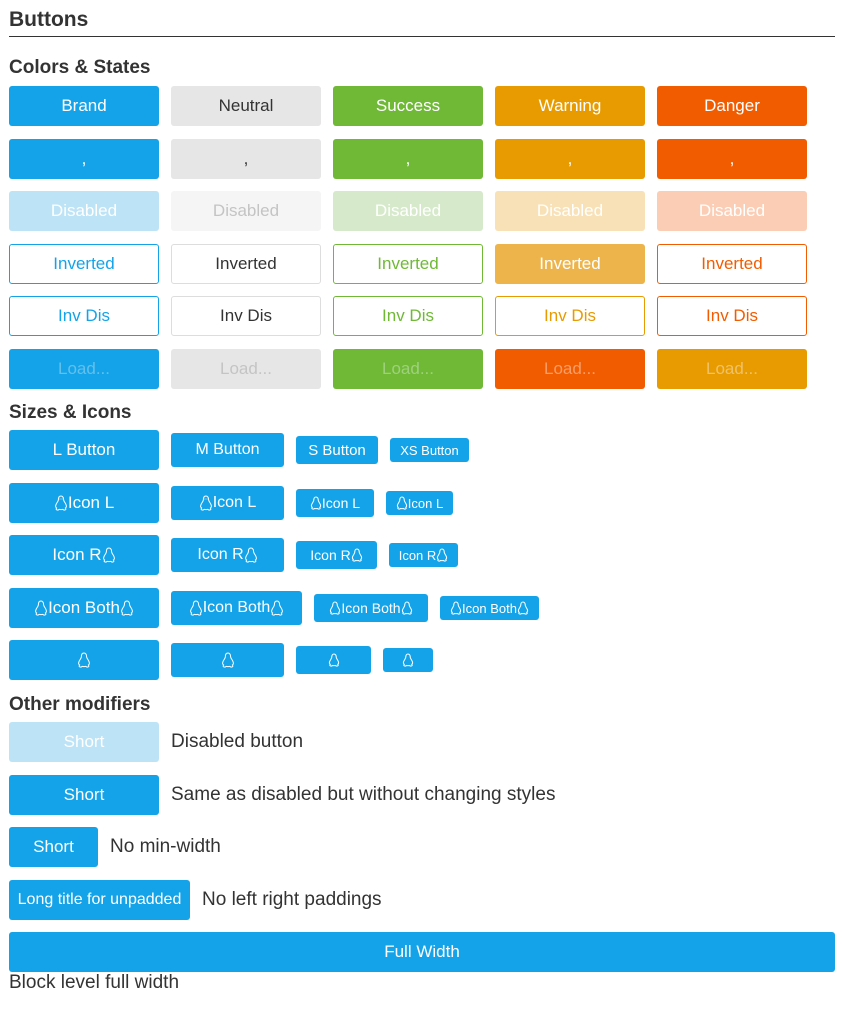 This screenshot has width=842, height=1024. Describe the element at coordinates (292, 899) in the screenshot. I see `unpadded-description: No left right paddings` at that location.